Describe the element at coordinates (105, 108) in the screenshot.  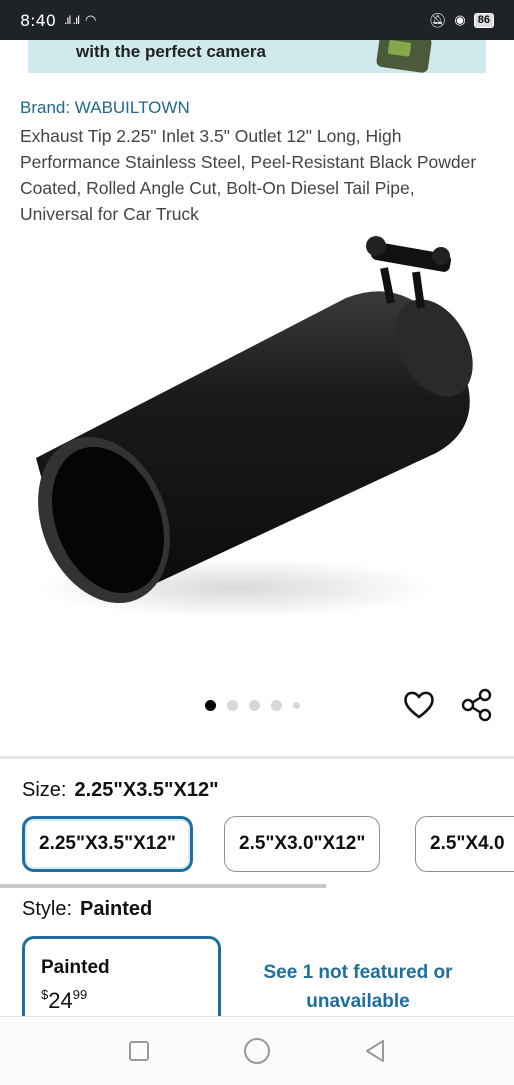
I see `brand-link: Brand: WABUILTOWN` at that location.